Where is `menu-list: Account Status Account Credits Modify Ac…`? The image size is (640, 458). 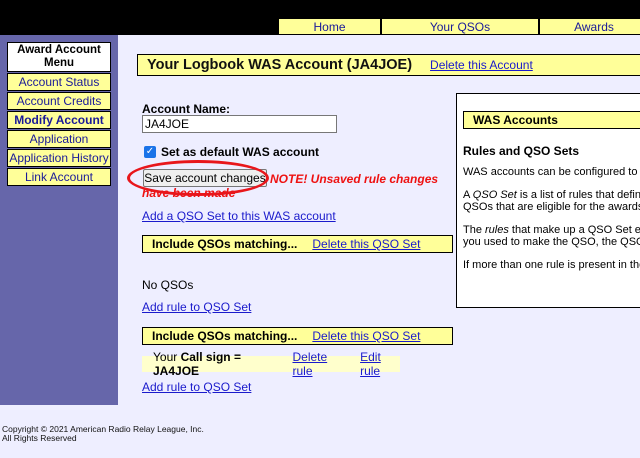
menu-list: Account Status Account Credits Modify Ac… is located at coordinates (59, 130).